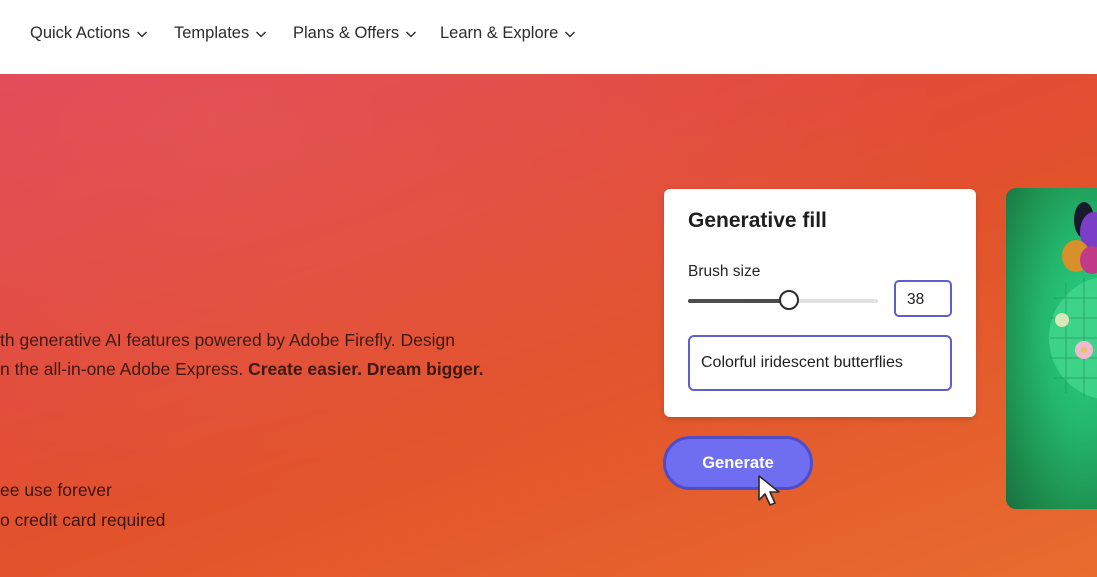  What do you see at coordinates (499, 33) in the screenshot?
I see `nav-item-label: Learn & Explore` at bounding box center [499, 33].